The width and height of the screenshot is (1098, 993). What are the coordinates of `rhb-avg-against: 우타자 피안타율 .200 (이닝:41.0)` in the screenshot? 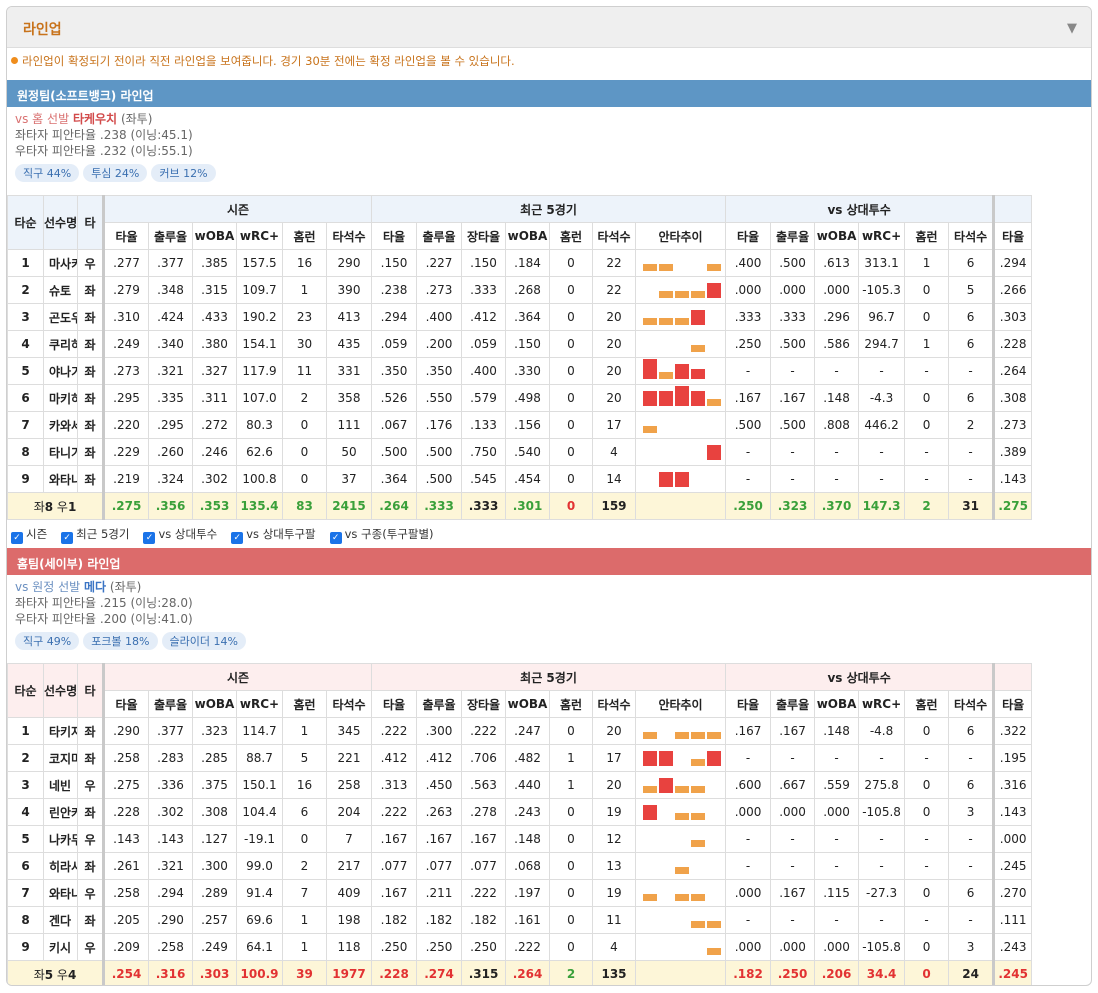 It's located at (104, 619).